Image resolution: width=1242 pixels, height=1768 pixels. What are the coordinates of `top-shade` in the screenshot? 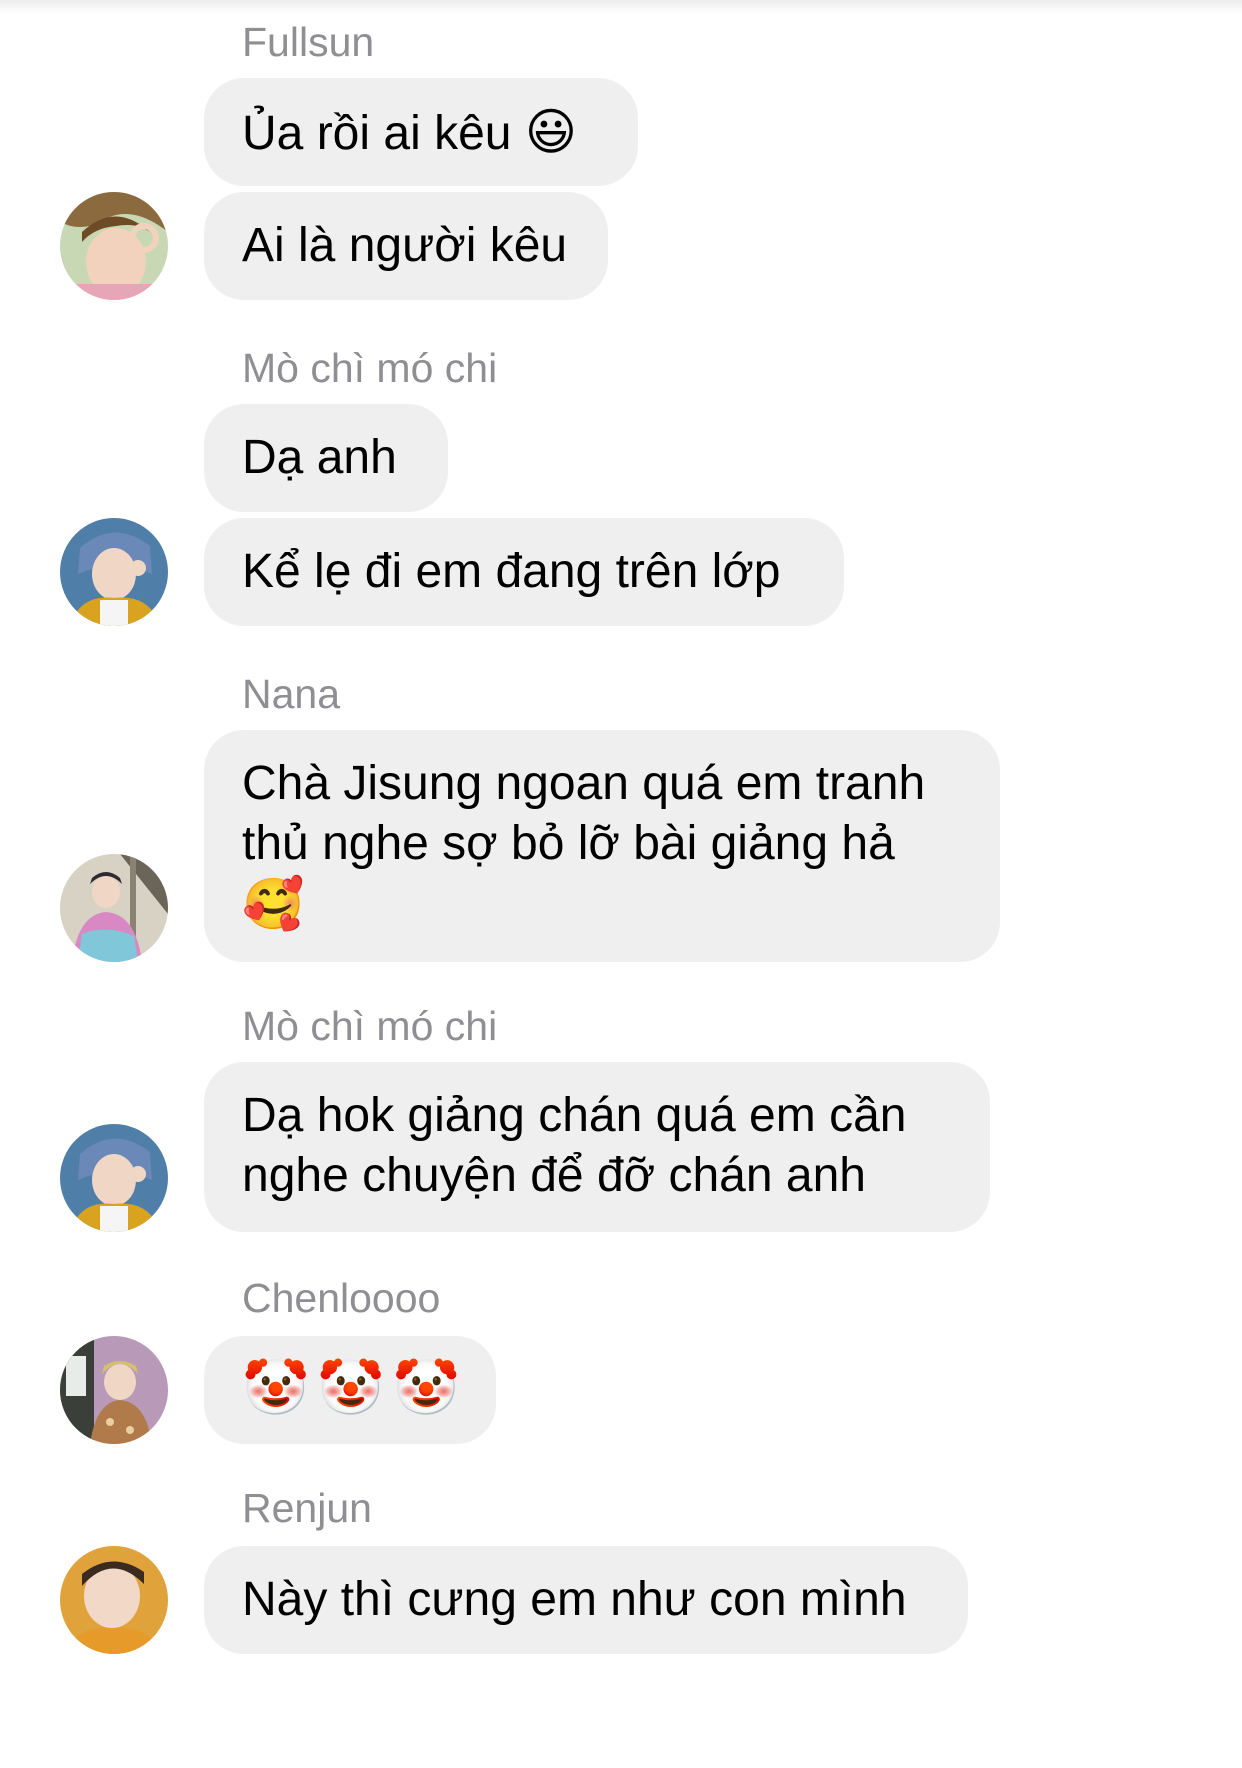 It's located at (621, 7).